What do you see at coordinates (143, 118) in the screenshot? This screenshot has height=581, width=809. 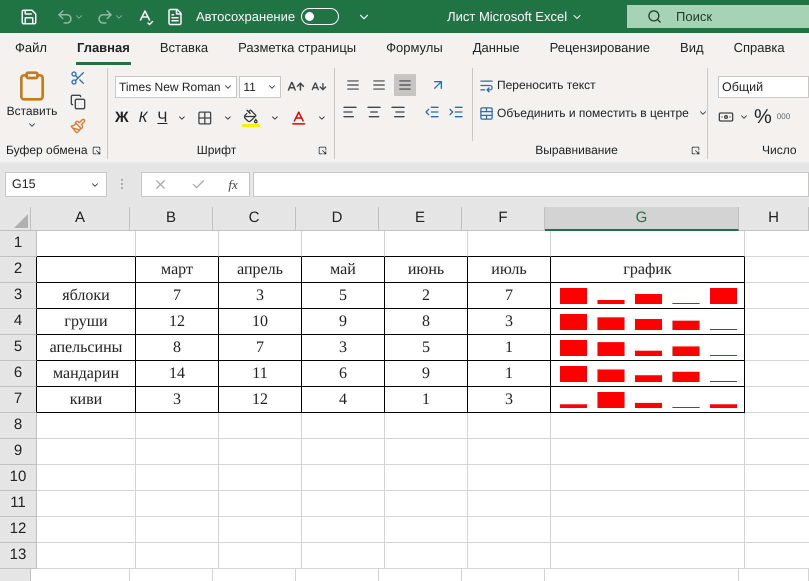 I see `italic-button: К` at bounding box center [143, 118].